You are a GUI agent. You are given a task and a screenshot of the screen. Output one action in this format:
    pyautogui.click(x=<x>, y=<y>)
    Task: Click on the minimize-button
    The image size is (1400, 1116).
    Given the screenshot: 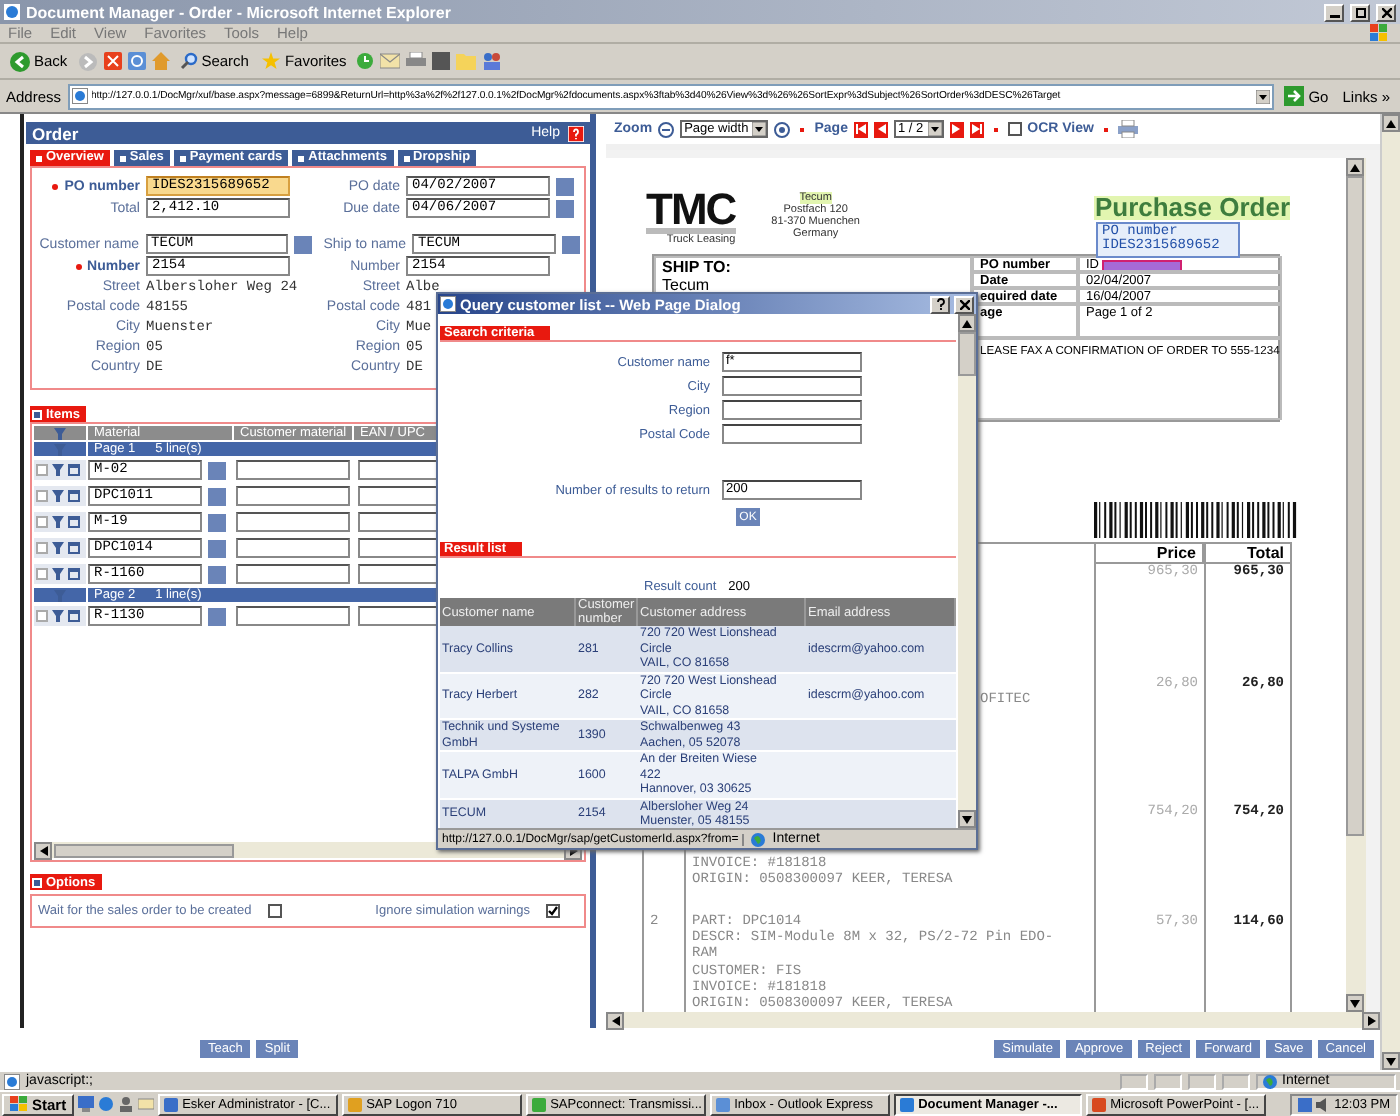 What is the action you would take?
    pyautogui.click(x=1334, y=12)
    